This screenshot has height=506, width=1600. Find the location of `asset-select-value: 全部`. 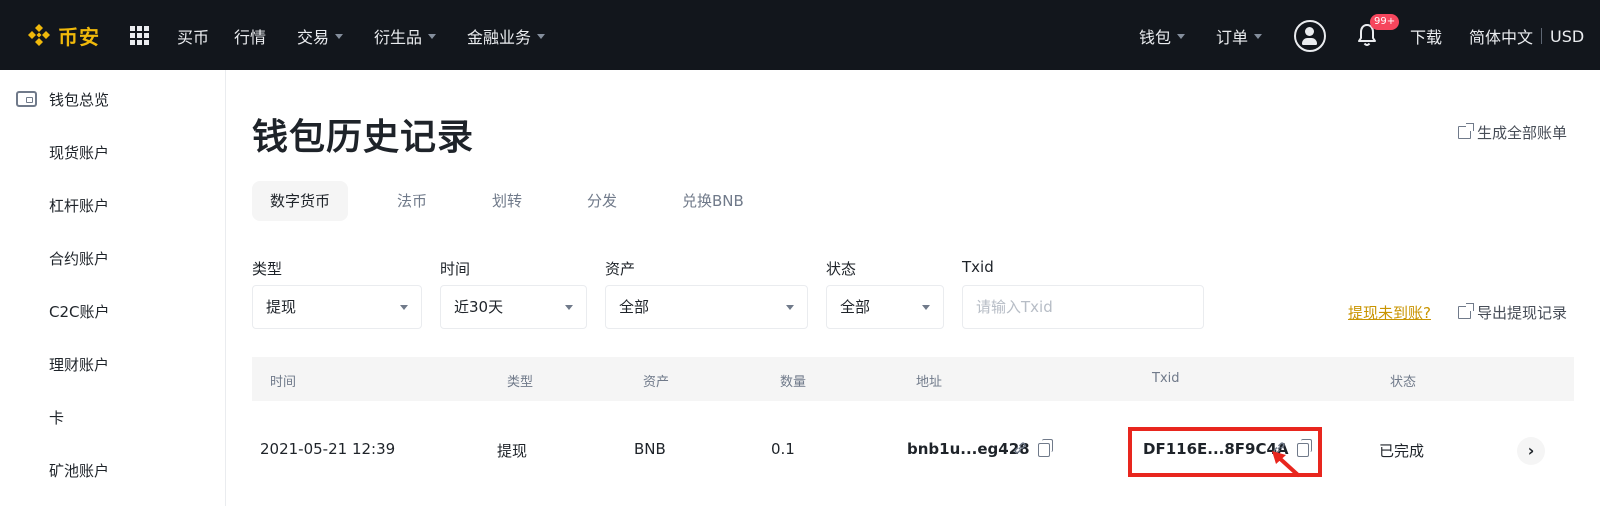

asset-select-value: 全部 is located at coordinates (634, 307).